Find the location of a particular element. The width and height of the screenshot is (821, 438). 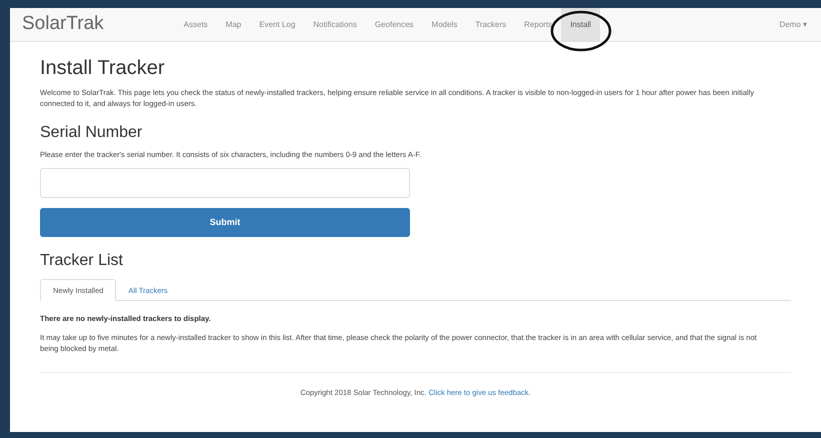

user-menu: Demo ▾ is located at coordinates (793, 24).